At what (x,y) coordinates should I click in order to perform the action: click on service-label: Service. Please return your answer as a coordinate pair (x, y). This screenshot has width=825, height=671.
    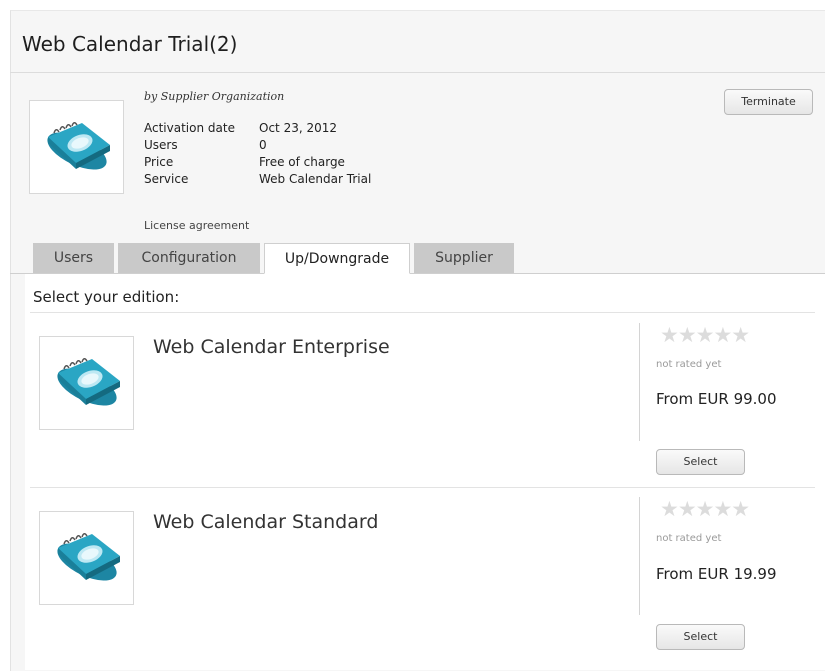
    Looking at the image, I should click on (166, 179).